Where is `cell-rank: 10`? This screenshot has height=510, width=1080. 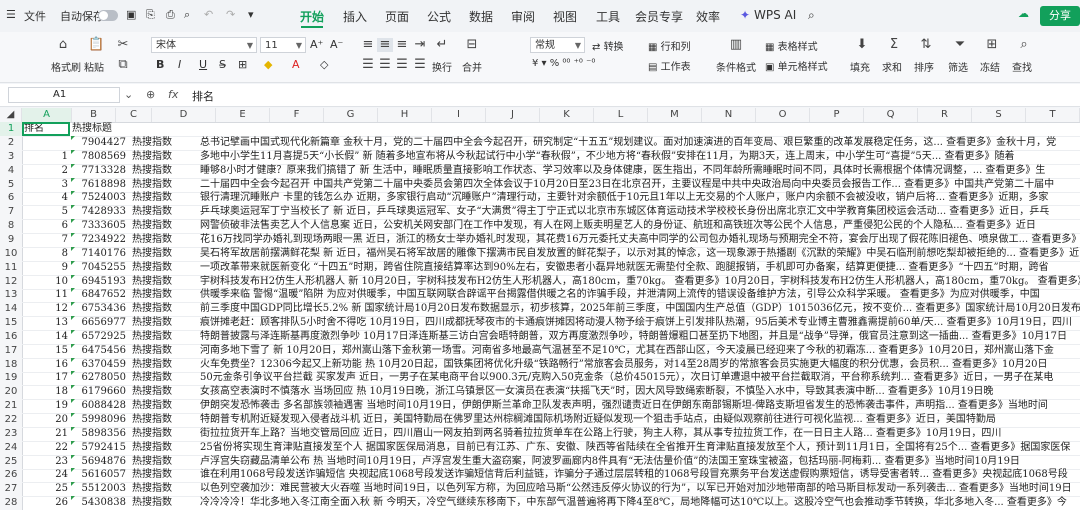 cell-rank: 10 is located at coordinates (46, 282).